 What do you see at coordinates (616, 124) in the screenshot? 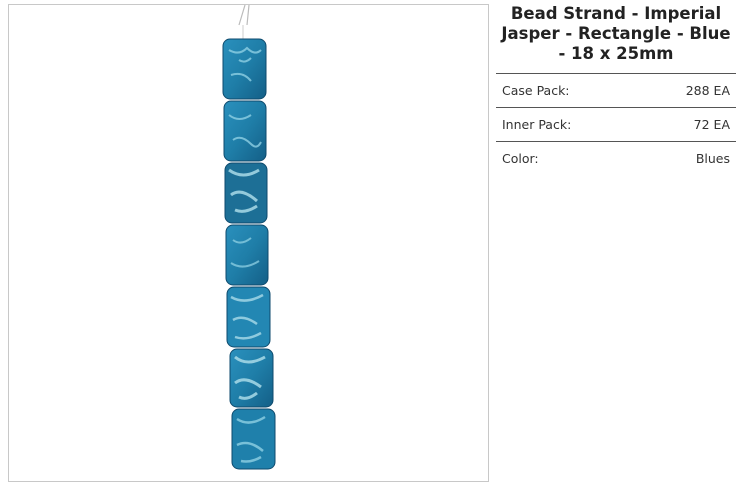
I see `spec-row-inner-pack: Inner Pack: 72 EA` at bounding box center [616, 124].